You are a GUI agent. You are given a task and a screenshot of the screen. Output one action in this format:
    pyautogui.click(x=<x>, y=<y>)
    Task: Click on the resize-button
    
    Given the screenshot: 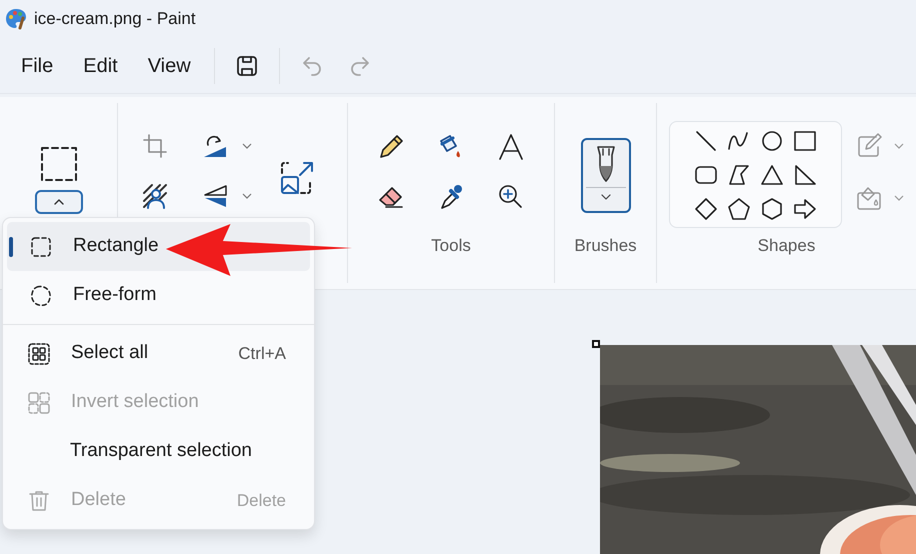 What is the action you would take?
    pyautogui.click(x=298, y=179)
    